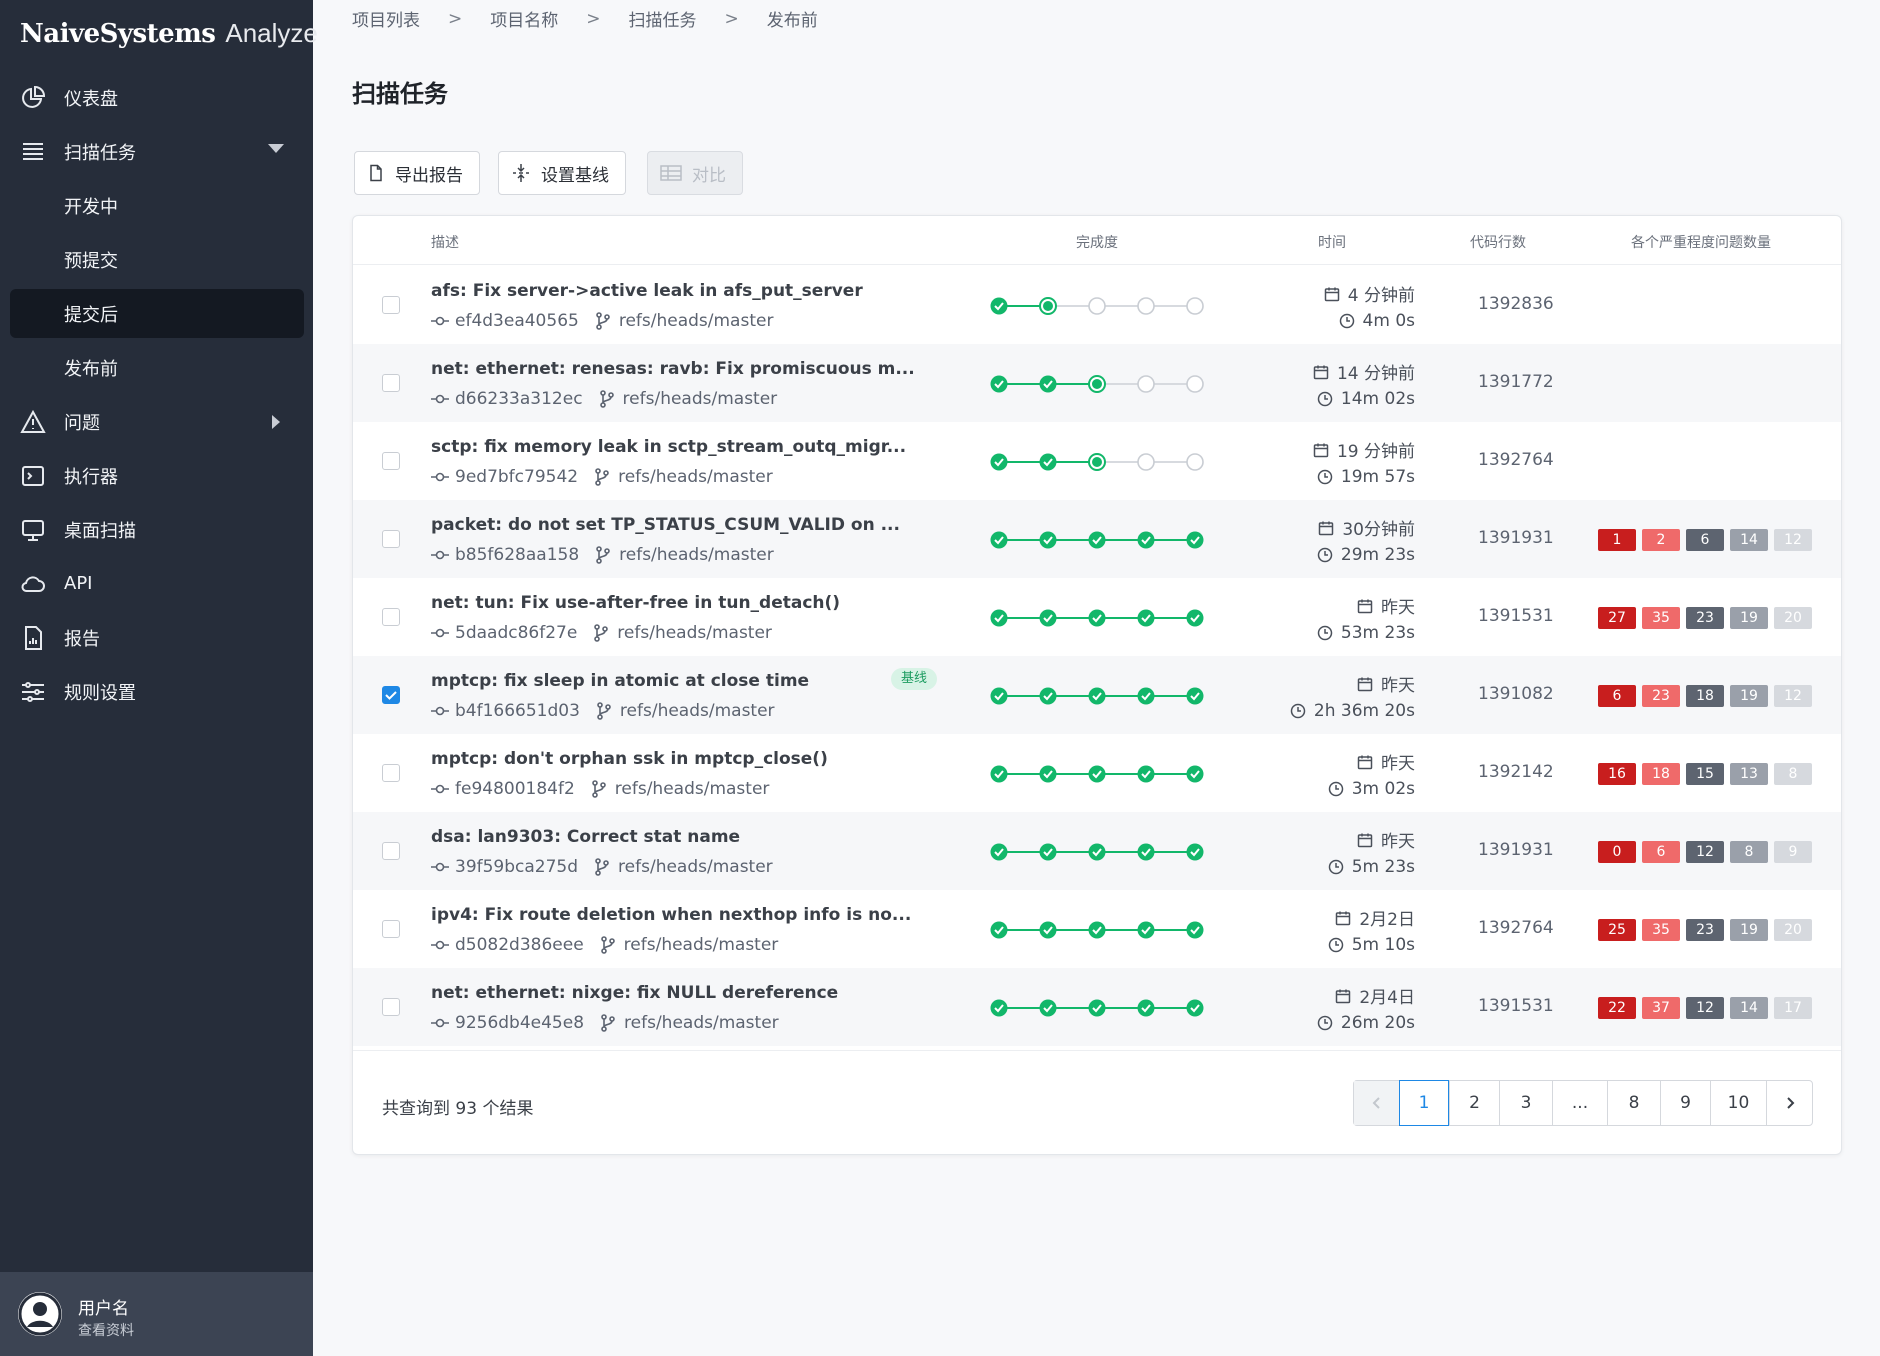 The height and width of the screenshot is (1356, 1880). I want to click on sidebar-item-issues: 问题, so click(157, 421).